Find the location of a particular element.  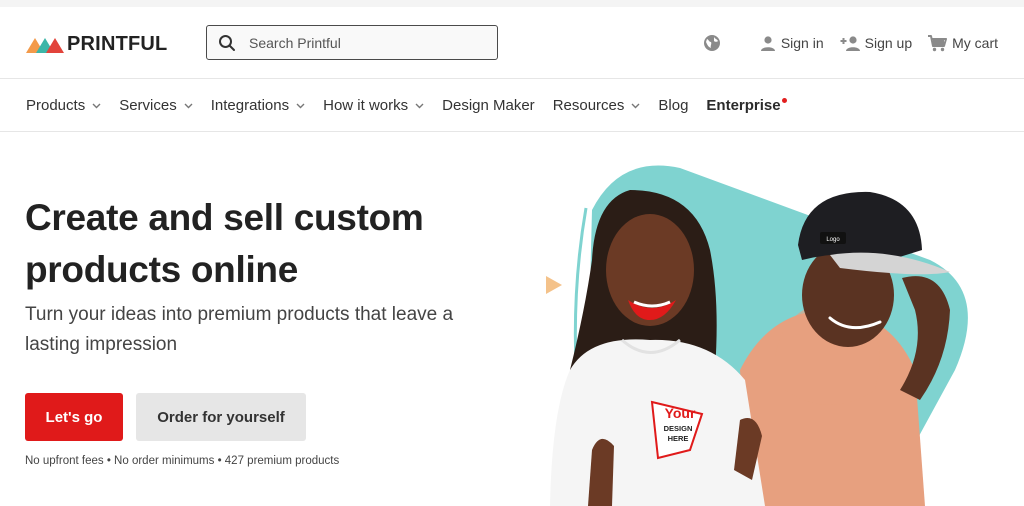

order-for-yourself-button: Order for yourself is located at coordinates (221, 417).